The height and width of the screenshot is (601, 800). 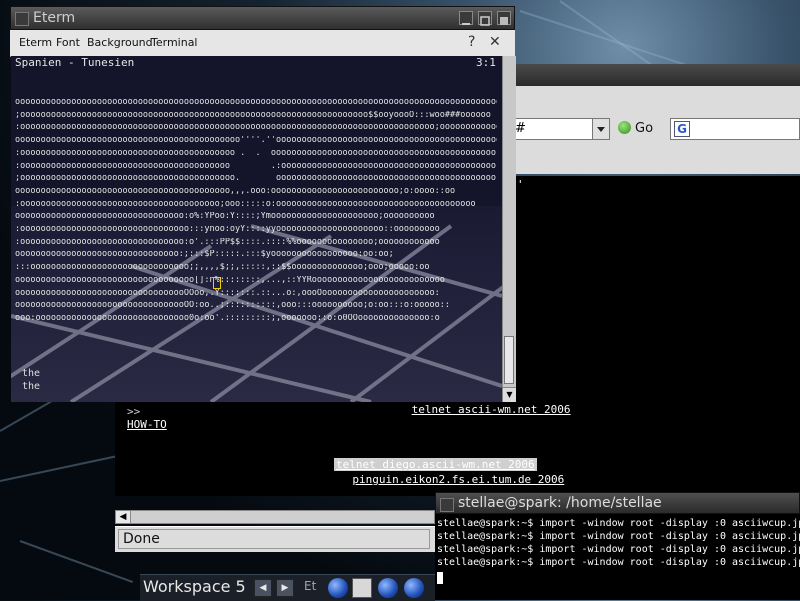 I want to click on workspace-pager: Workspace 5 ◀ ▶ Et, so click(x=287, y=587).